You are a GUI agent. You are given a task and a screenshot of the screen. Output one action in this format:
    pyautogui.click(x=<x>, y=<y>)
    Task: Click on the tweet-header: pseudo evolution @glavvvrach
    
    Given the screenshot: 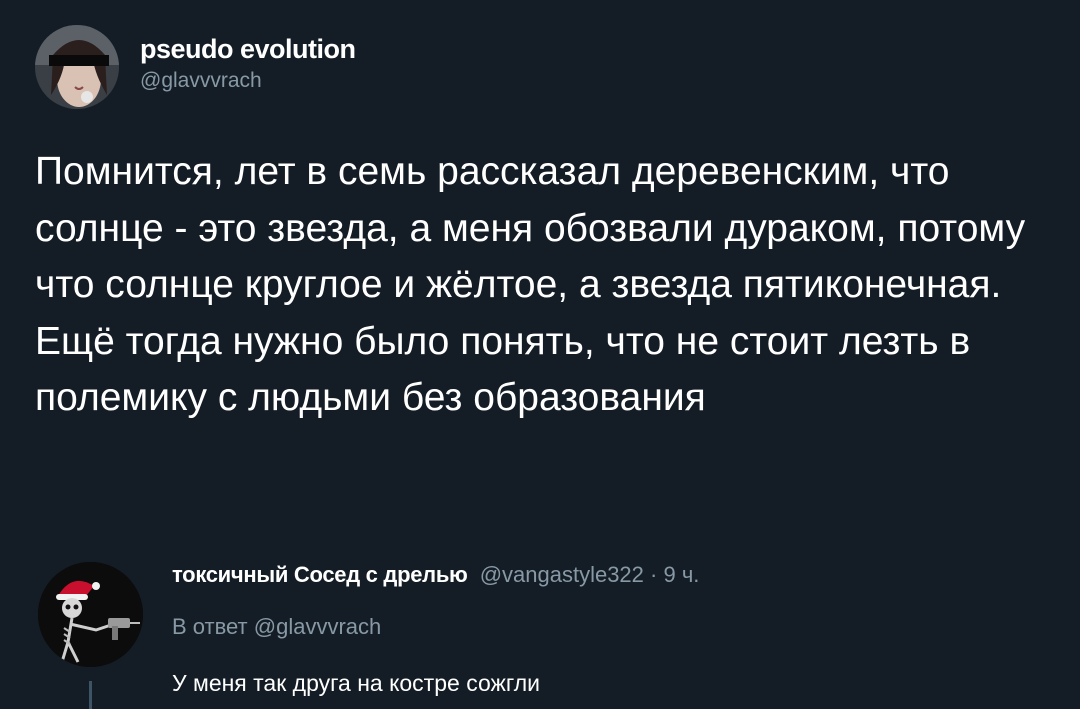 What is the action you would take?
    pyautogui.click(x=195, y=67)
    